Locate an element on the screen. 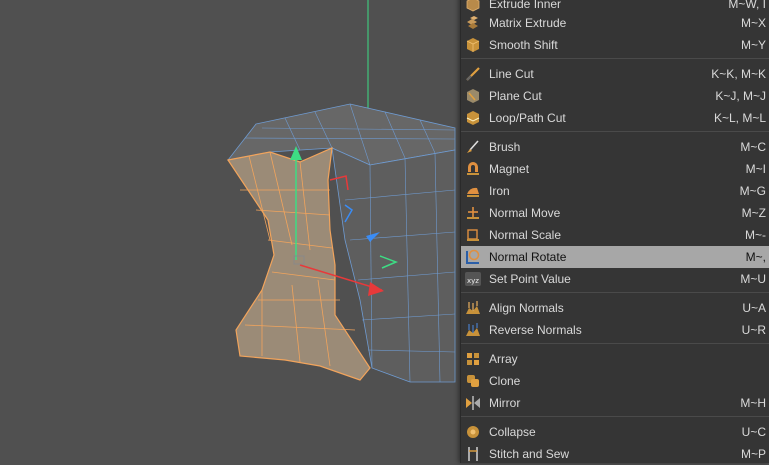 The height and width of the screenshot is (465, 769). reverse-normals-icon is located at coordinates (473, 329).